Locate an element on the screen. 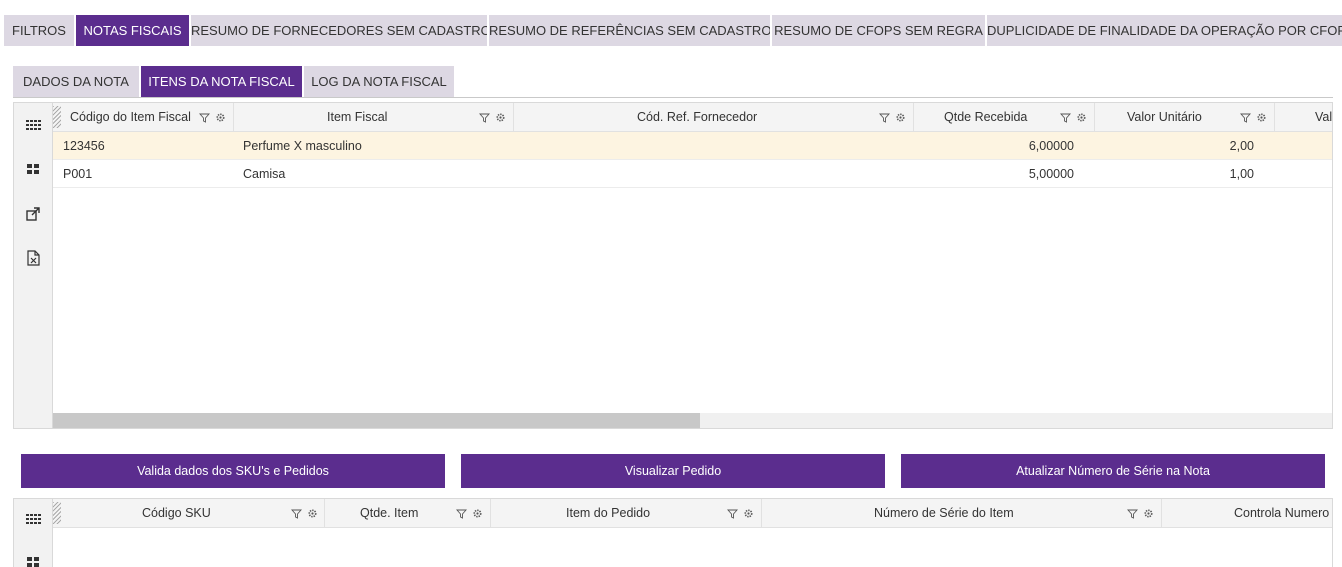  col-valor-unitario: Valor Unitário is located at coordinates (1185, 117).